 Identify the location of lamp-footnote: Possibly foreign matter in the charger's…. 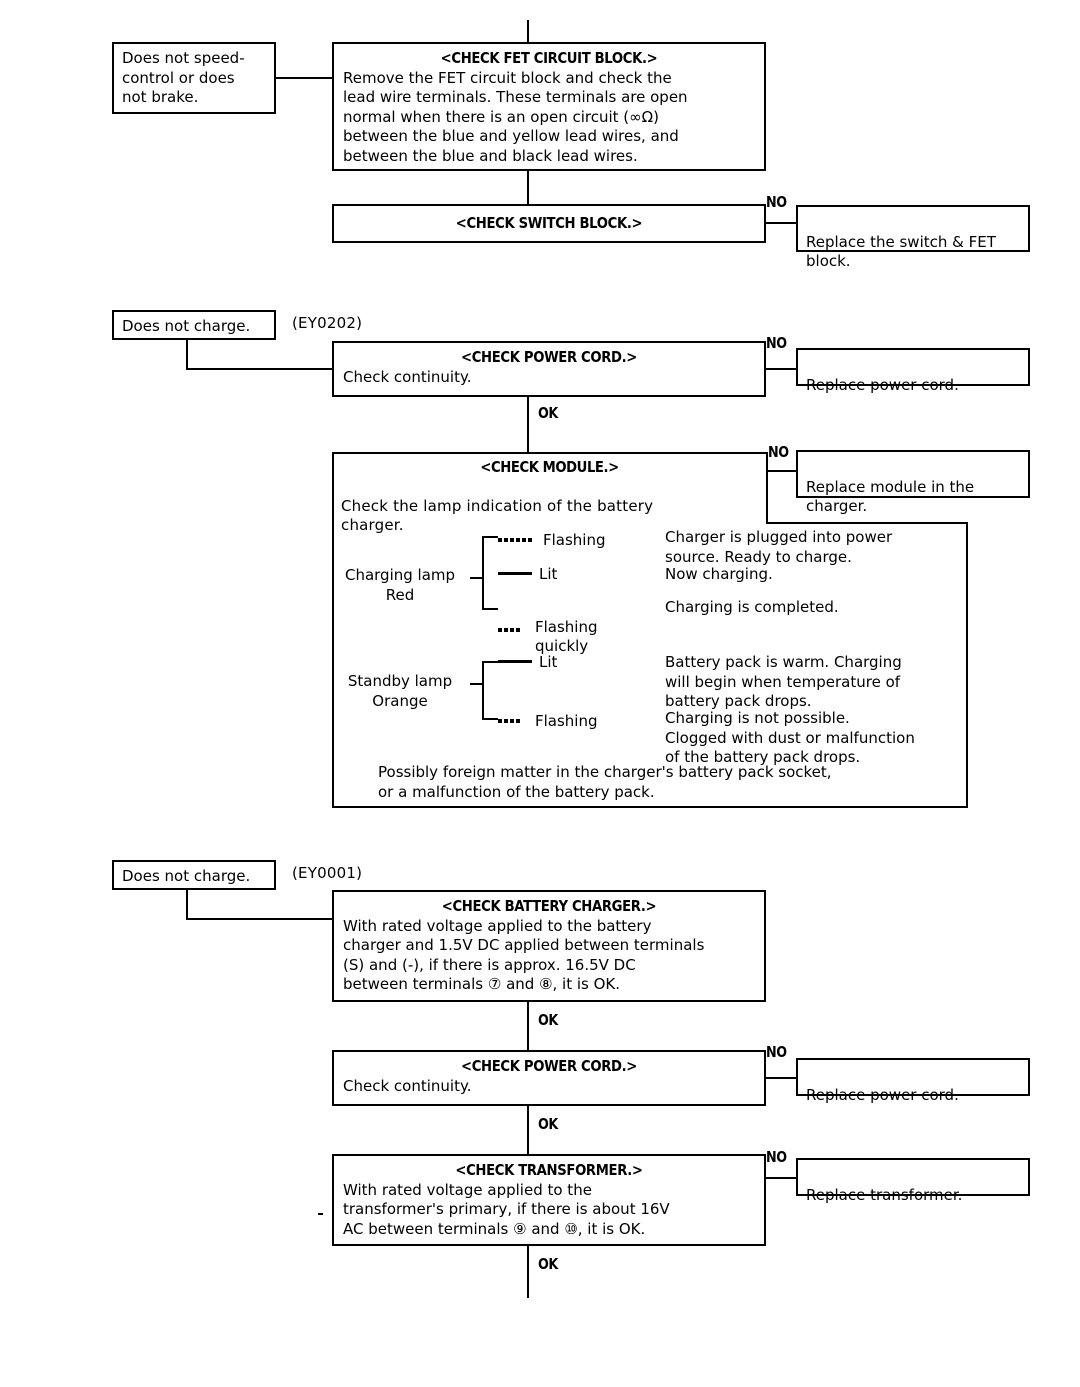
(605, 782).